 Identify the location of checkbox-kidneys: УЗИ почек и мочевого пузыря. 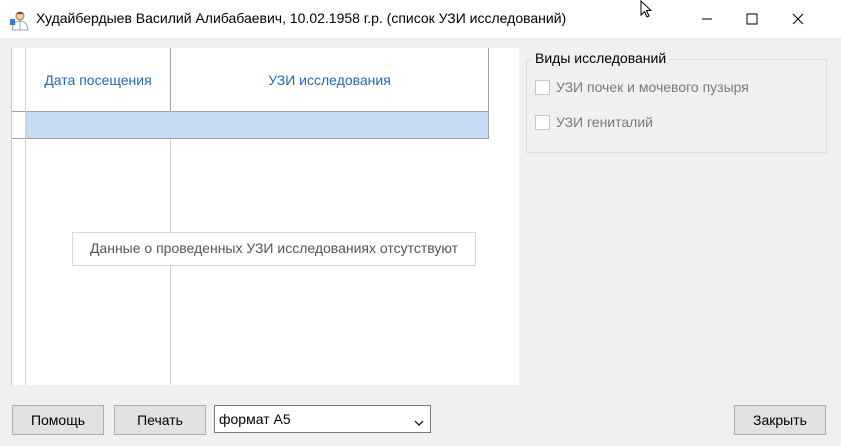
(642, 87).